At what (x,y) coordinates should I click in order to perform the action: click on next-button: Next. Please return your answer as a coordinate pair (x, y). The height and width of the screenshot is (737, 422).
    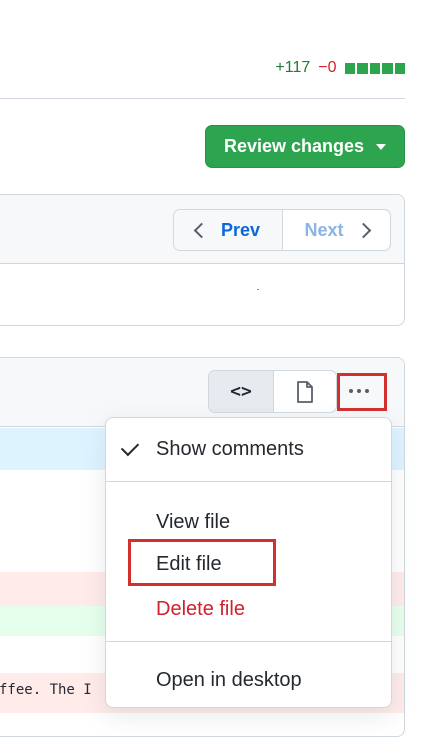
    Looking at the image, I should click on (336, 230).